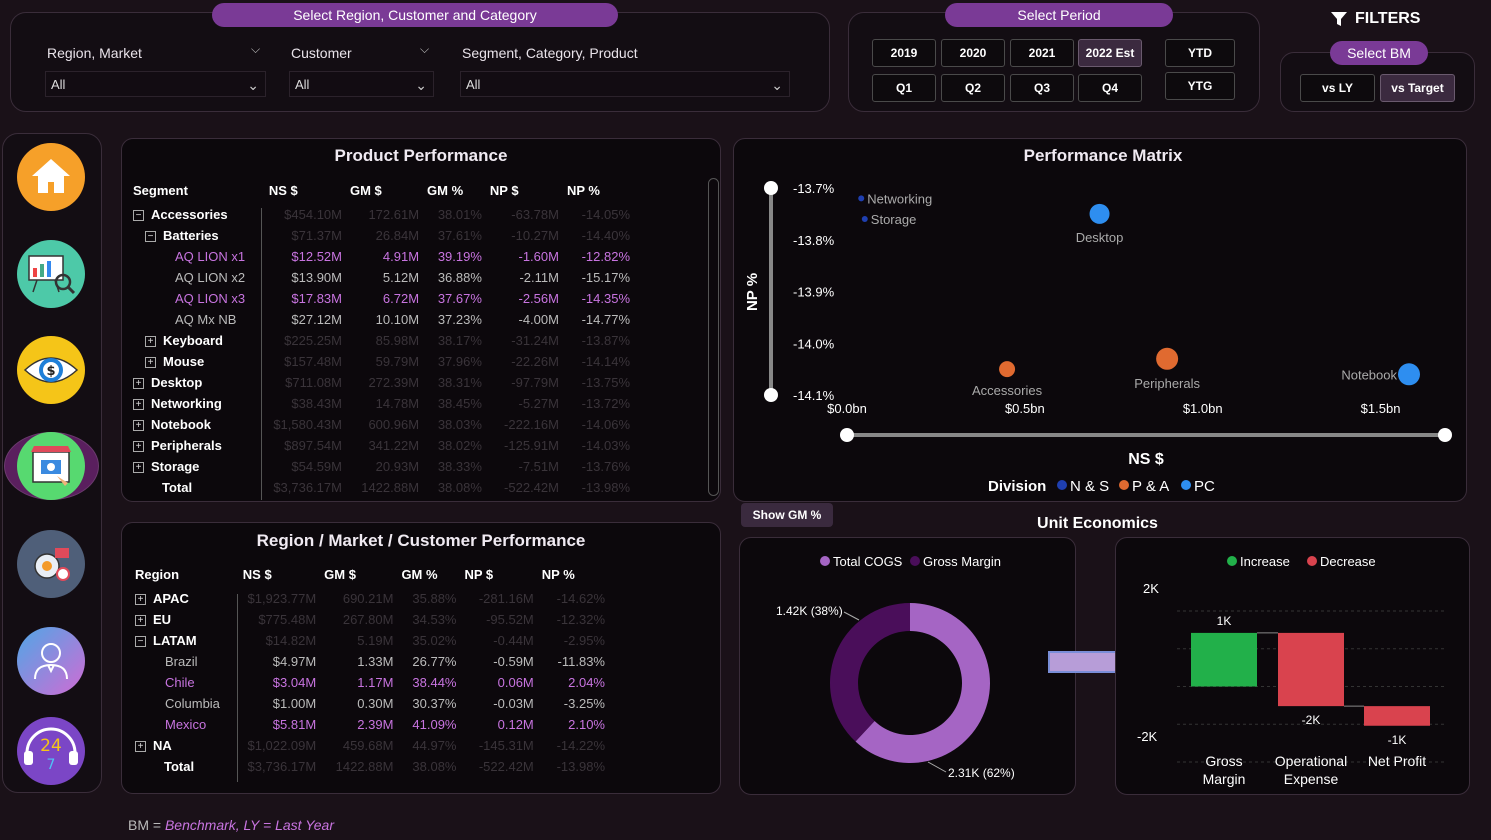  Describe the element at coordinates (962, 561) in the screenshot. I see `legend-label: Gross Margin` at that location.